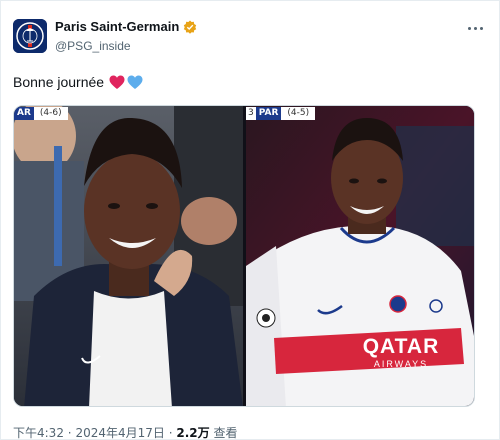 The width and height of the screenshot is (500, 440). I want to click on views-label: 查看, so click(225, 433).